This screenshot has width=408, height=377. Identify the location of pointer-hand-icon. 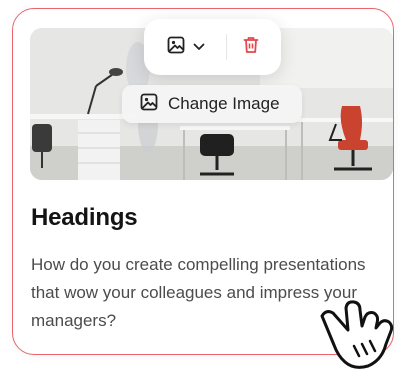
(359, 336).